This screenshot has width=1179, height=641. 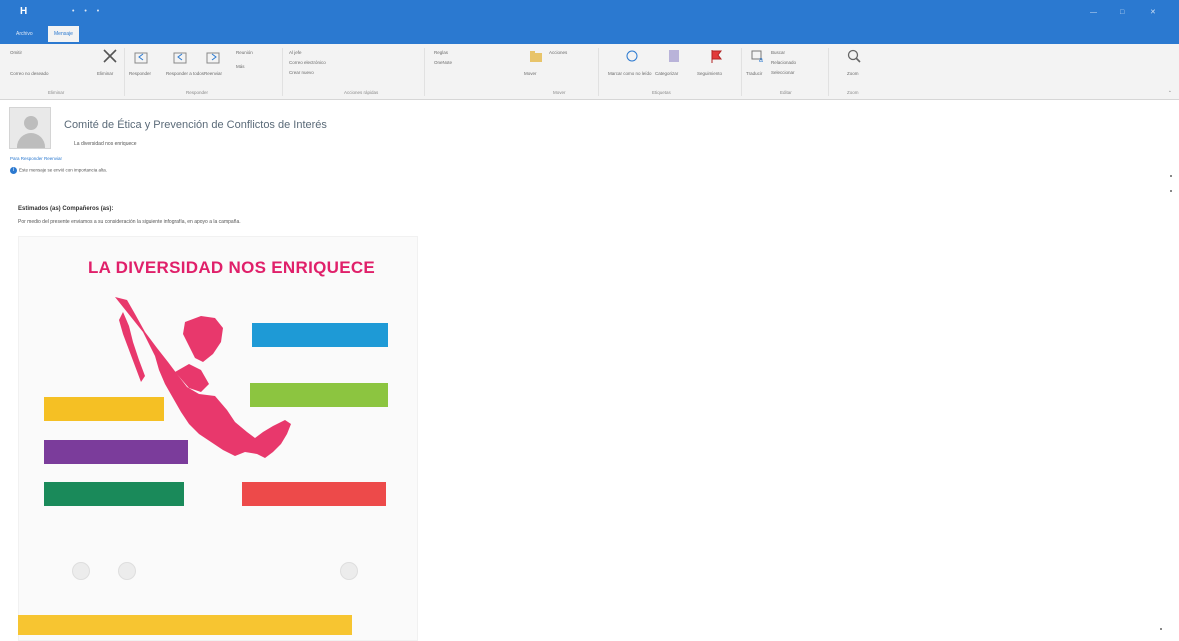 What do you see at coordinates (661, 92) in the screenshot?
I see `group-label-tags: Etiquetas` at bounding box center [661, 92].